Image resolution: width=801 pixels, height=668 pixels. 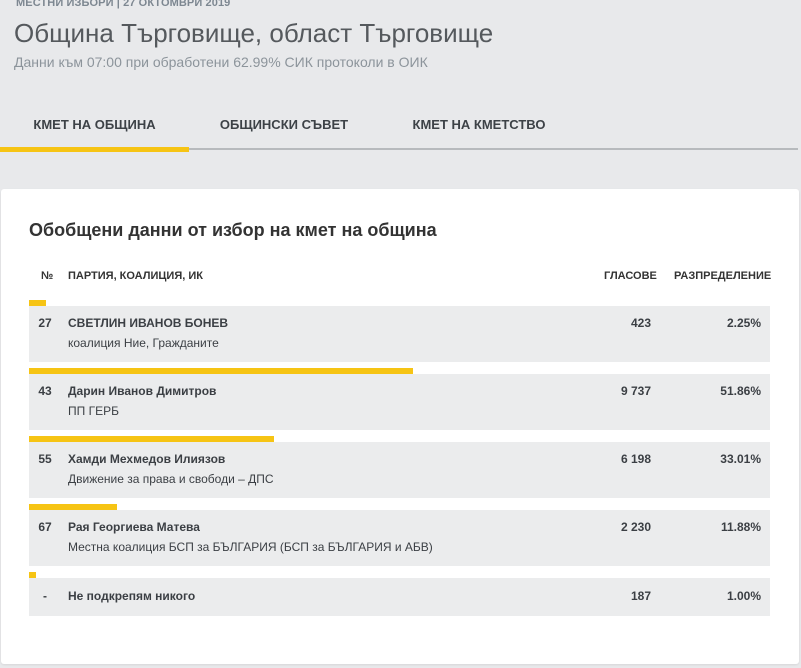 What do you see at coordinates (640, 596) in the screenshot?
I see `candidate-votes: 187` at bounding box center [640, 596].